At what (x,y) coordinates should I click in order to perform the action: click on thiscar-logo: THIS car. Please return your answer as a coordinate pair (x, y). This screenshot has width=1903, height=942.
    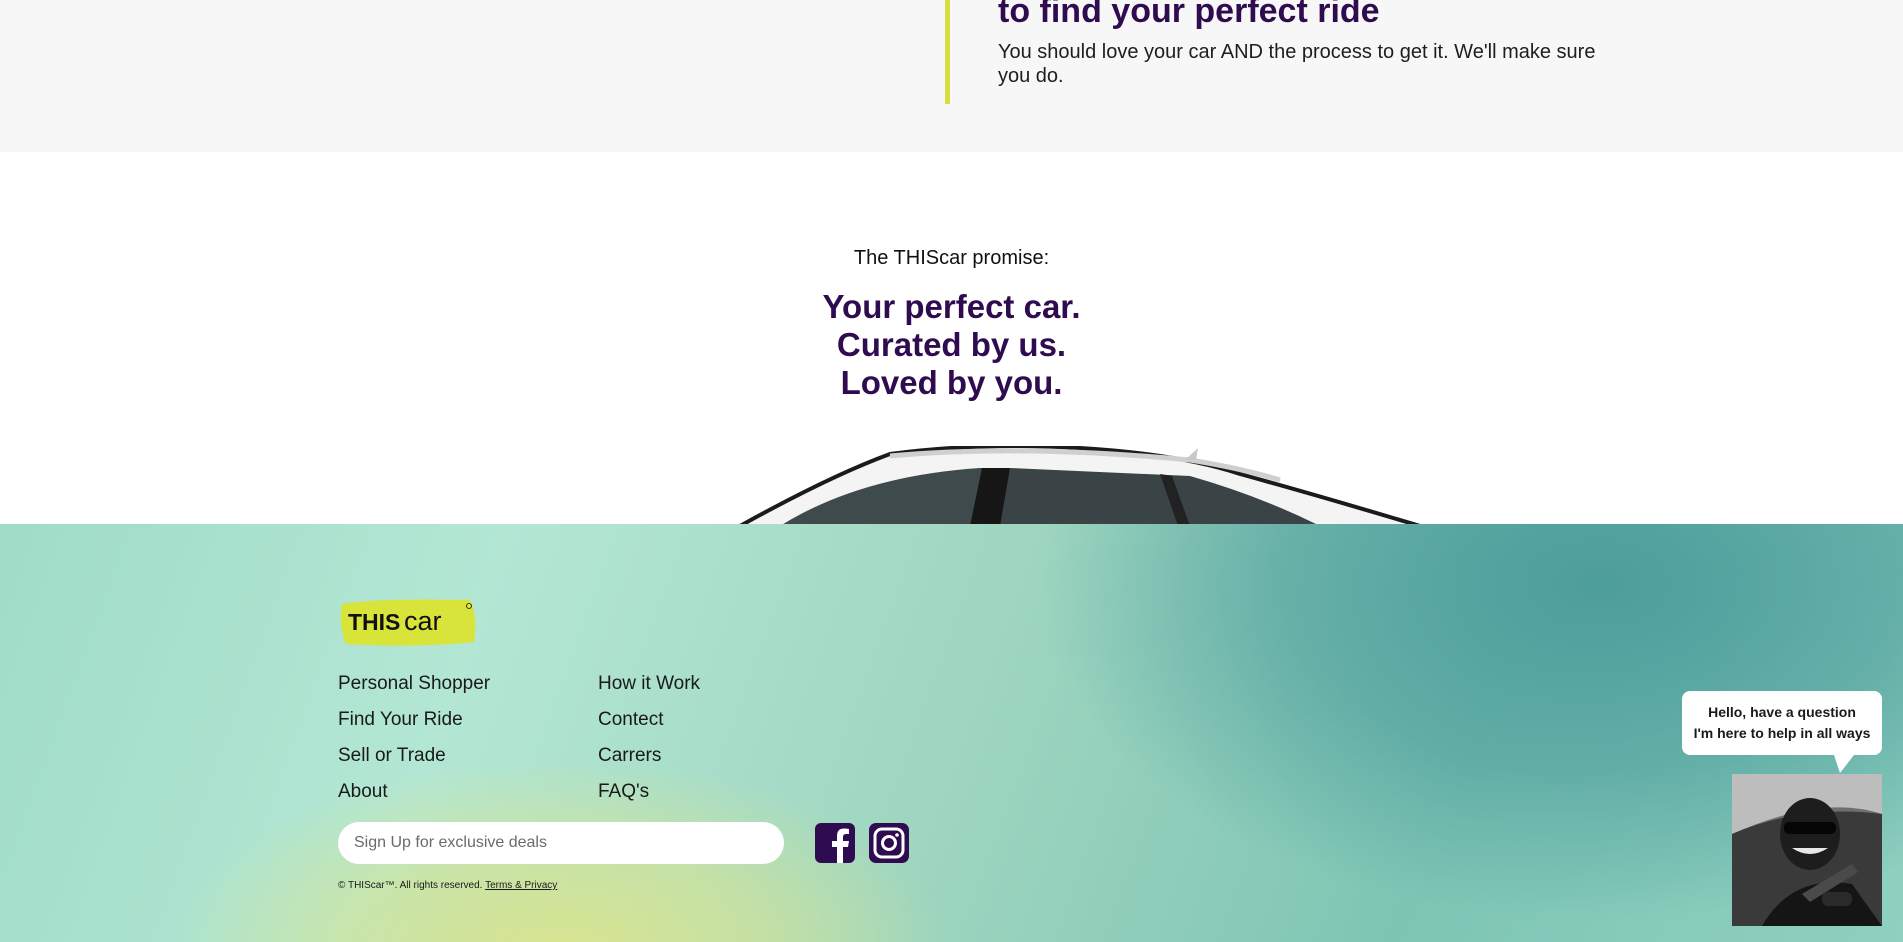
    Looking at the image, I should click on (408, 622).